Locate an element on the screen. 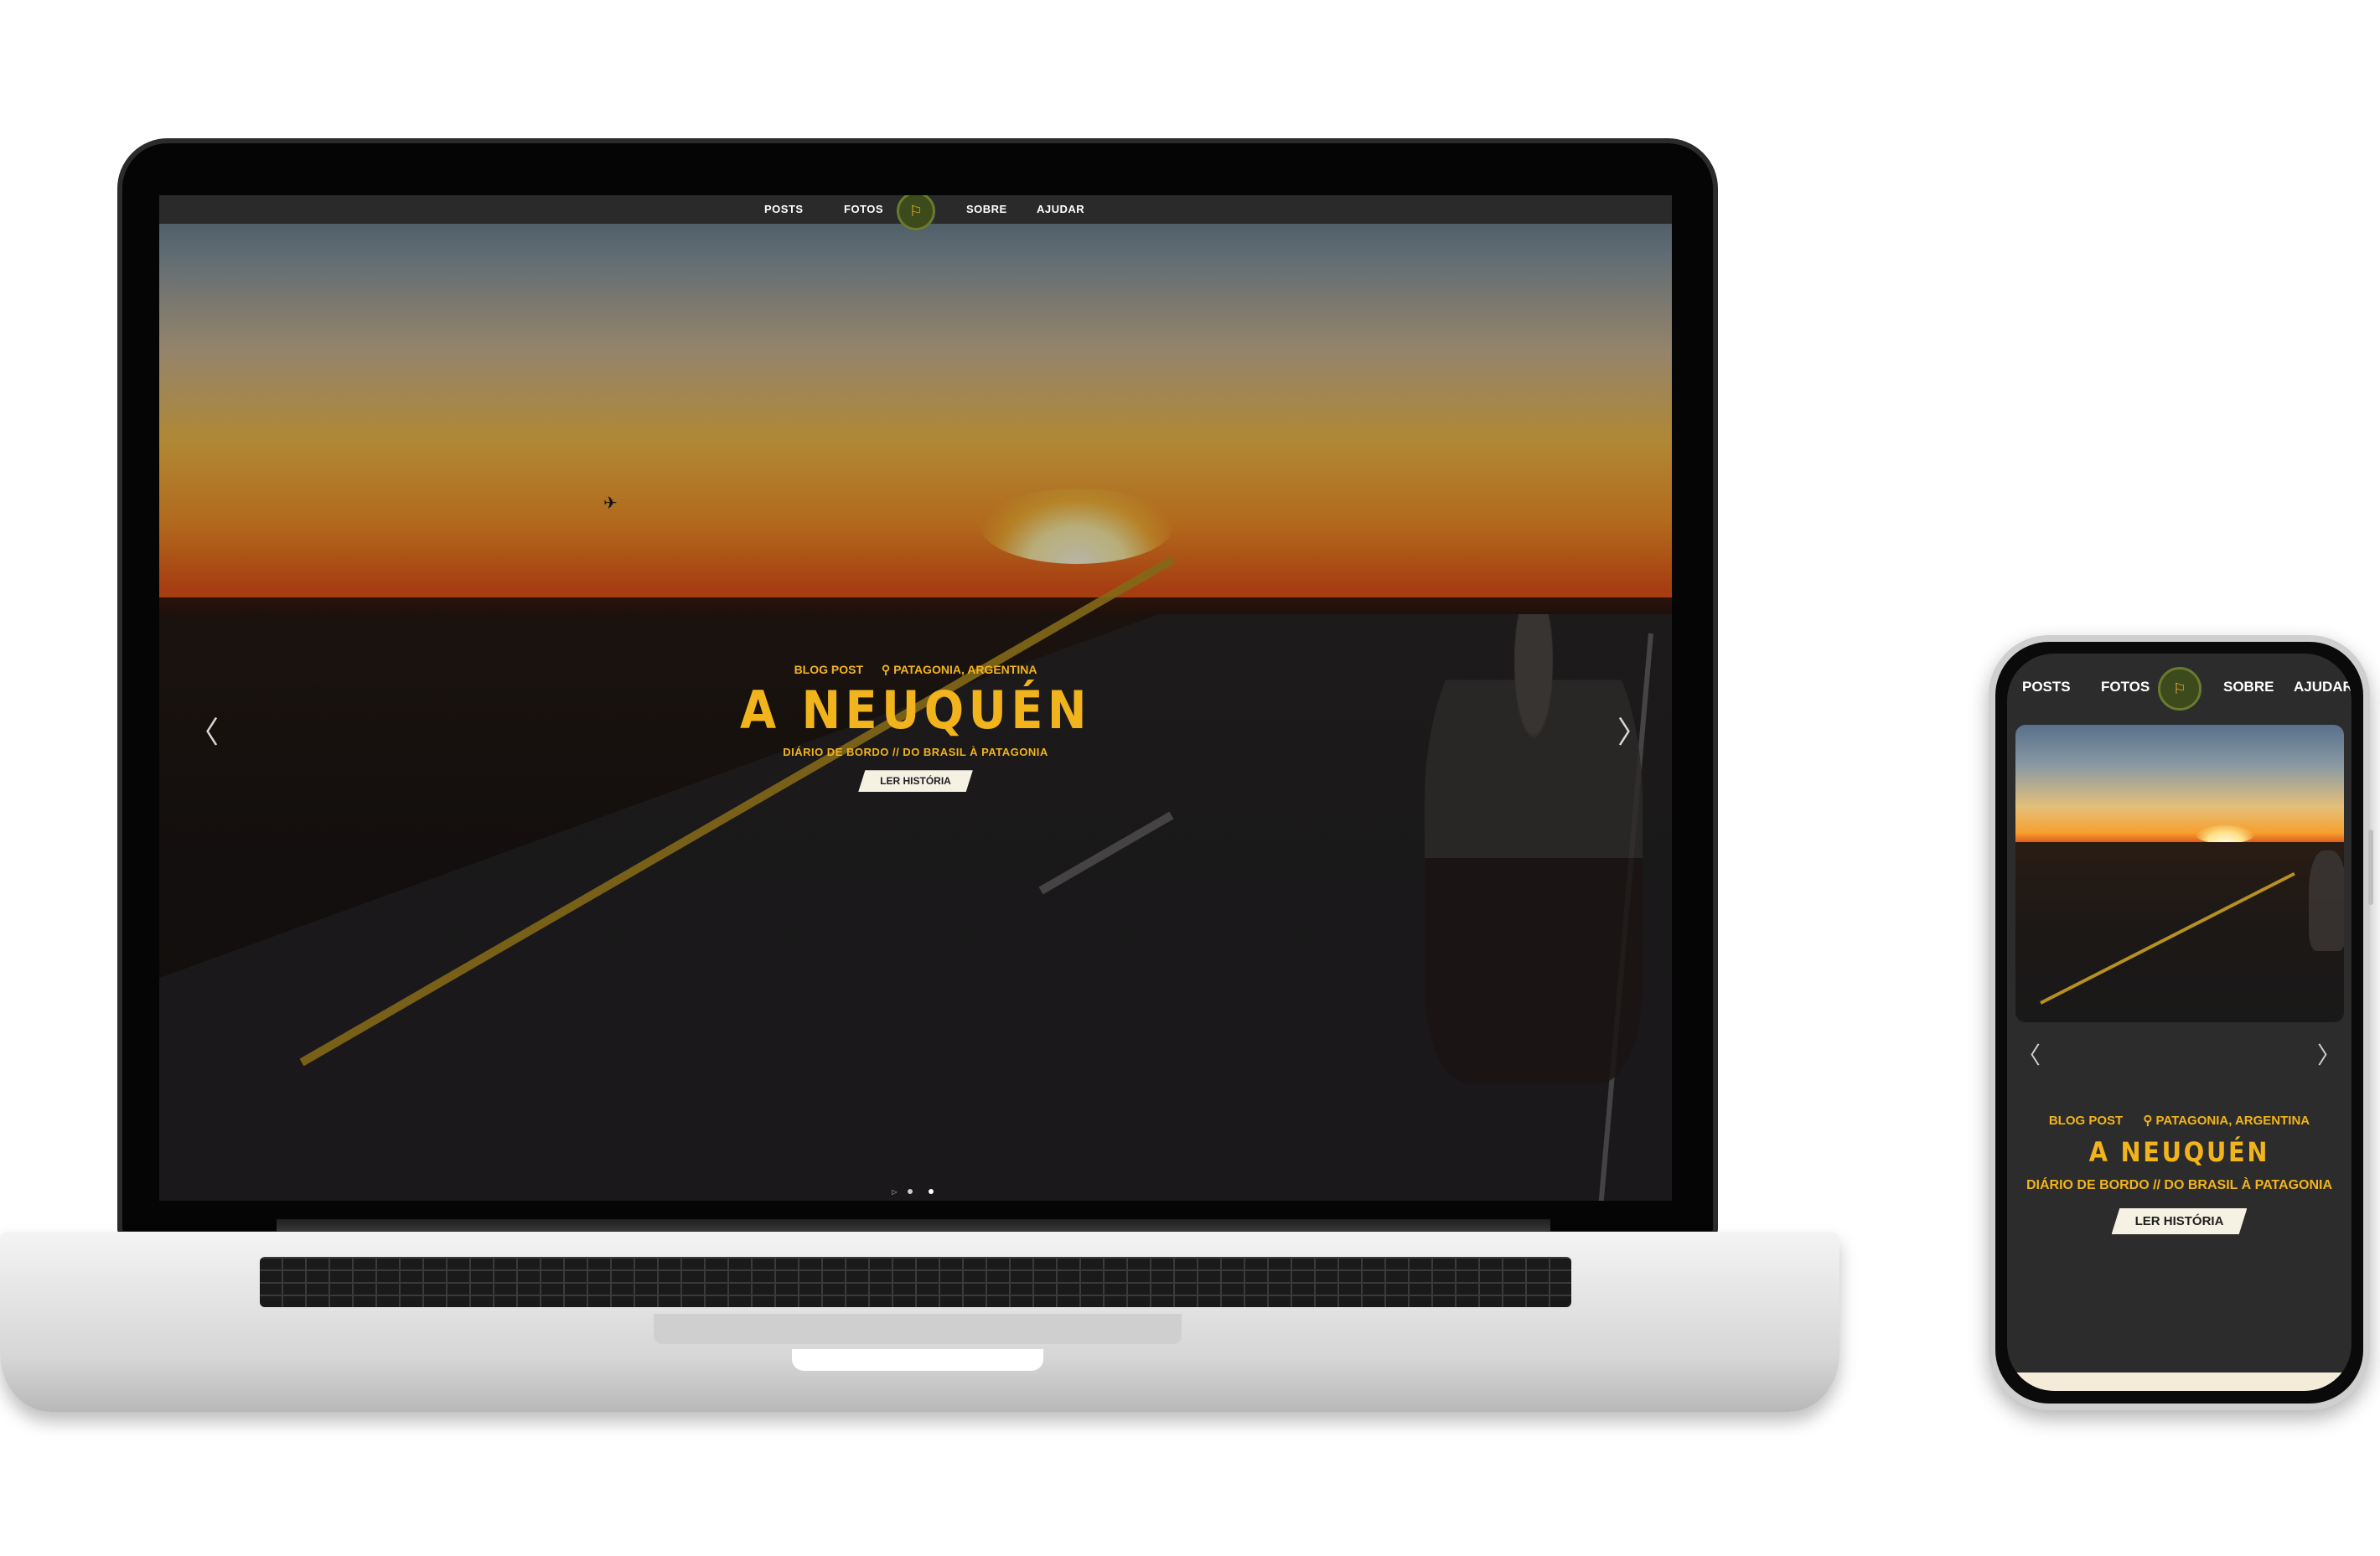 Image resolution: width=2380 pixels, height=1556 pixels. phone-nav-posts: POSTS is located at coordinates (2046, 687).